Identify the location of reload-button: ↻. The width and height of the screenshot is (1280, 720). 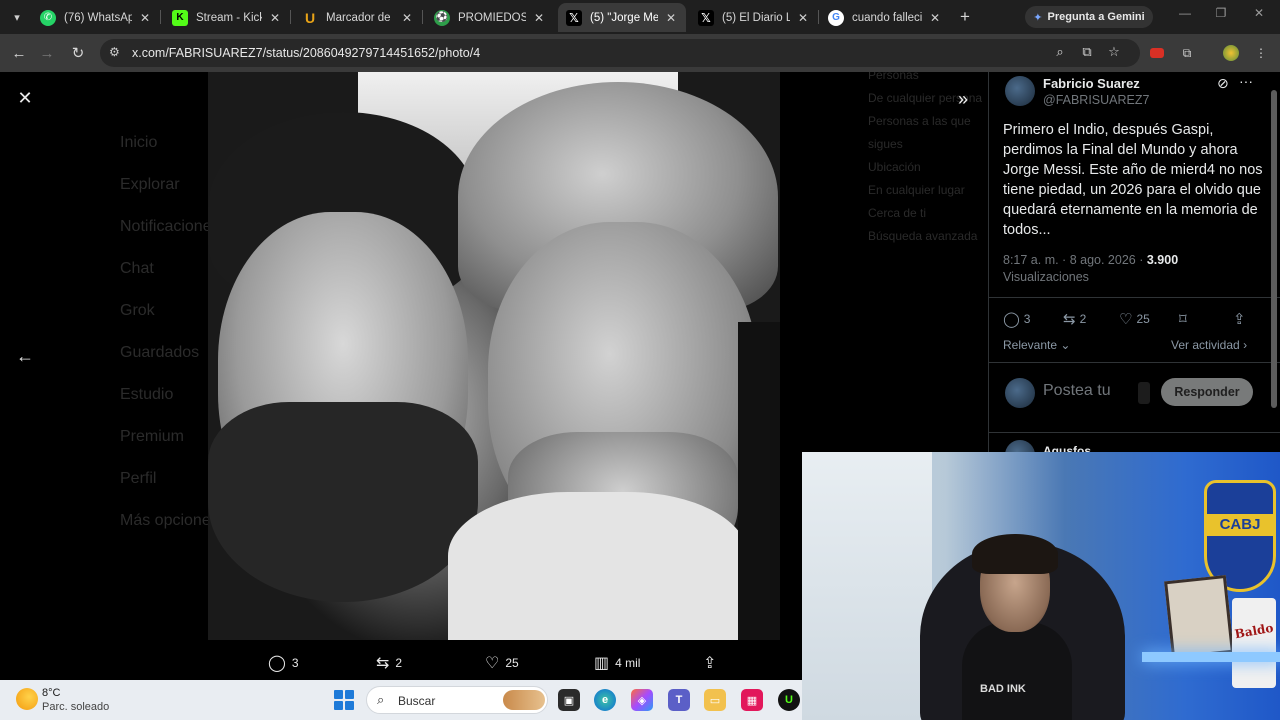
(78, 53).